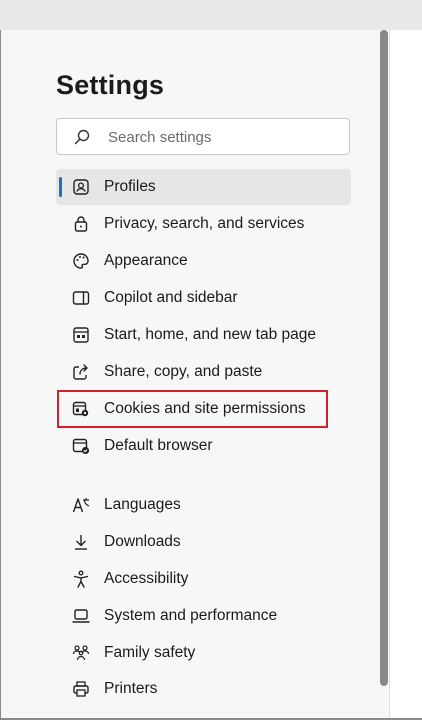 The width and height of the screenshot is (422, 720). Describe the element at coordinates (211, 15) in the screenshot. I see `browser-top-bar` at that location.